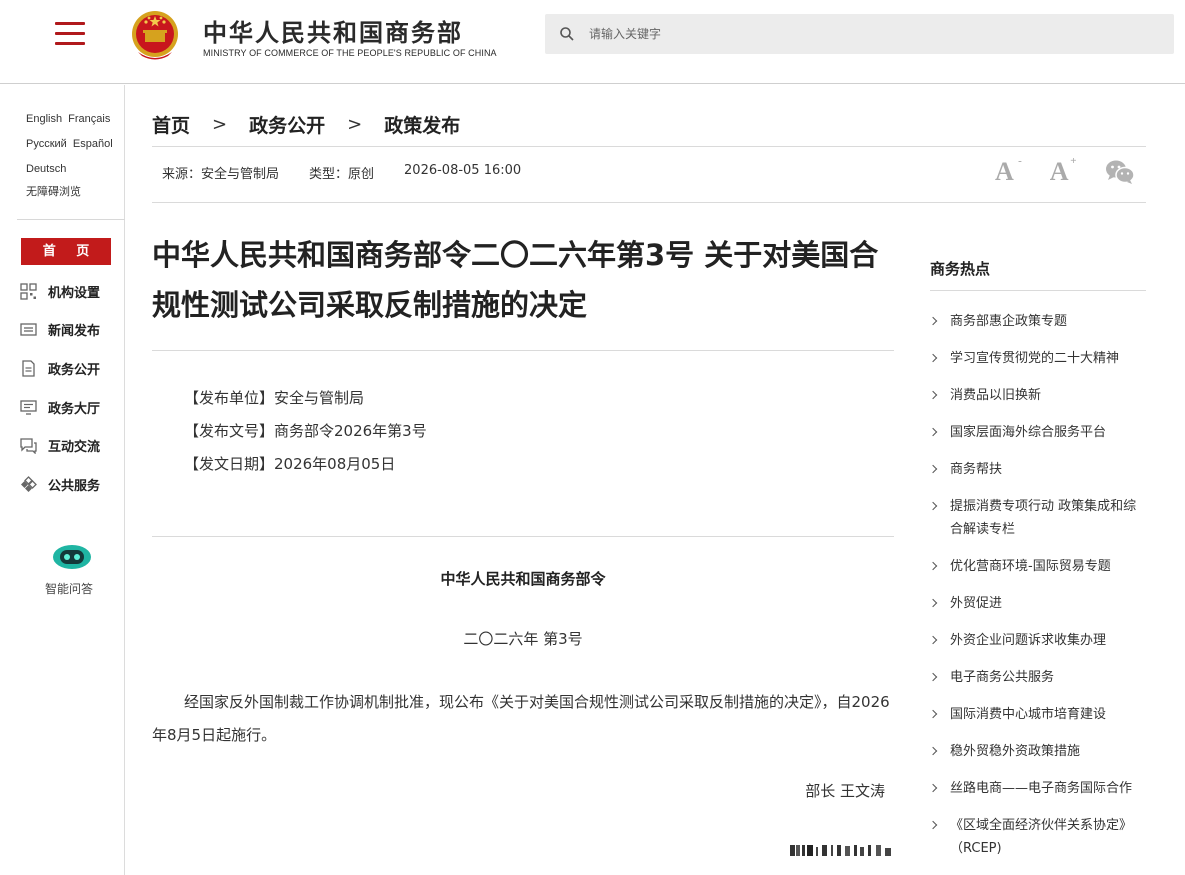 The width and height of the screenshot is (1185, 875). I want to click on sidebar-item-label: 新闻发布, so click(74, 331).